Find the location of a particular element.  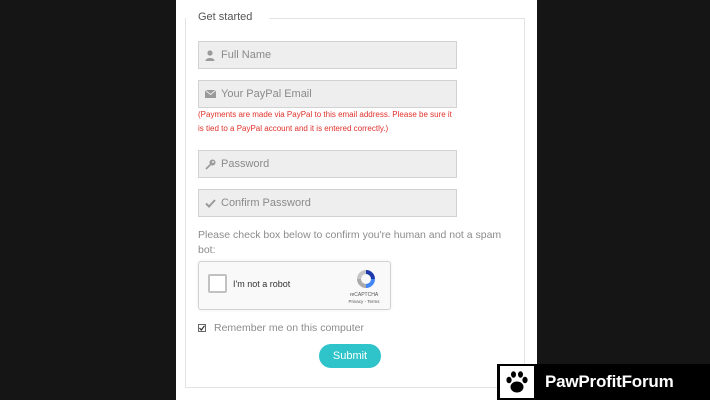

password-placeholder: Password is located at coordinates (245, 164).